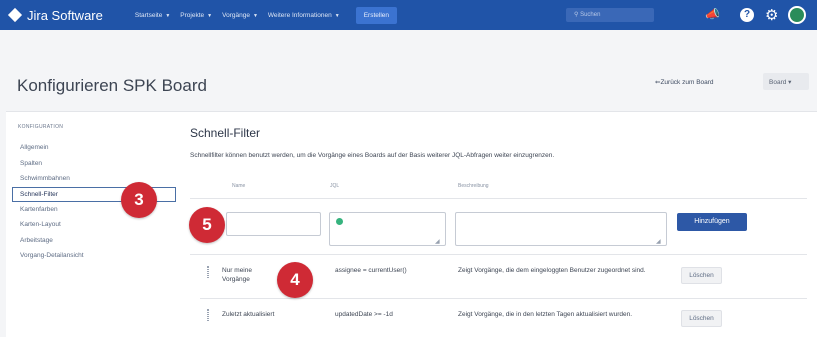 Image resolution: width=817 pixels, height=337 pixels. What do you see at coordinates (97, 179) in the screenshot?
I see `sidebar-item-schwimmbahnen: Schwimmbahnen` at bounding box center [97, 179].